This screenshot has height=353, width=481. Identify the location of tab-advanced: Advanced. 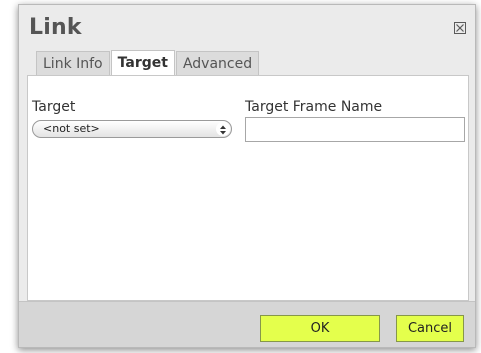
(217, 63).